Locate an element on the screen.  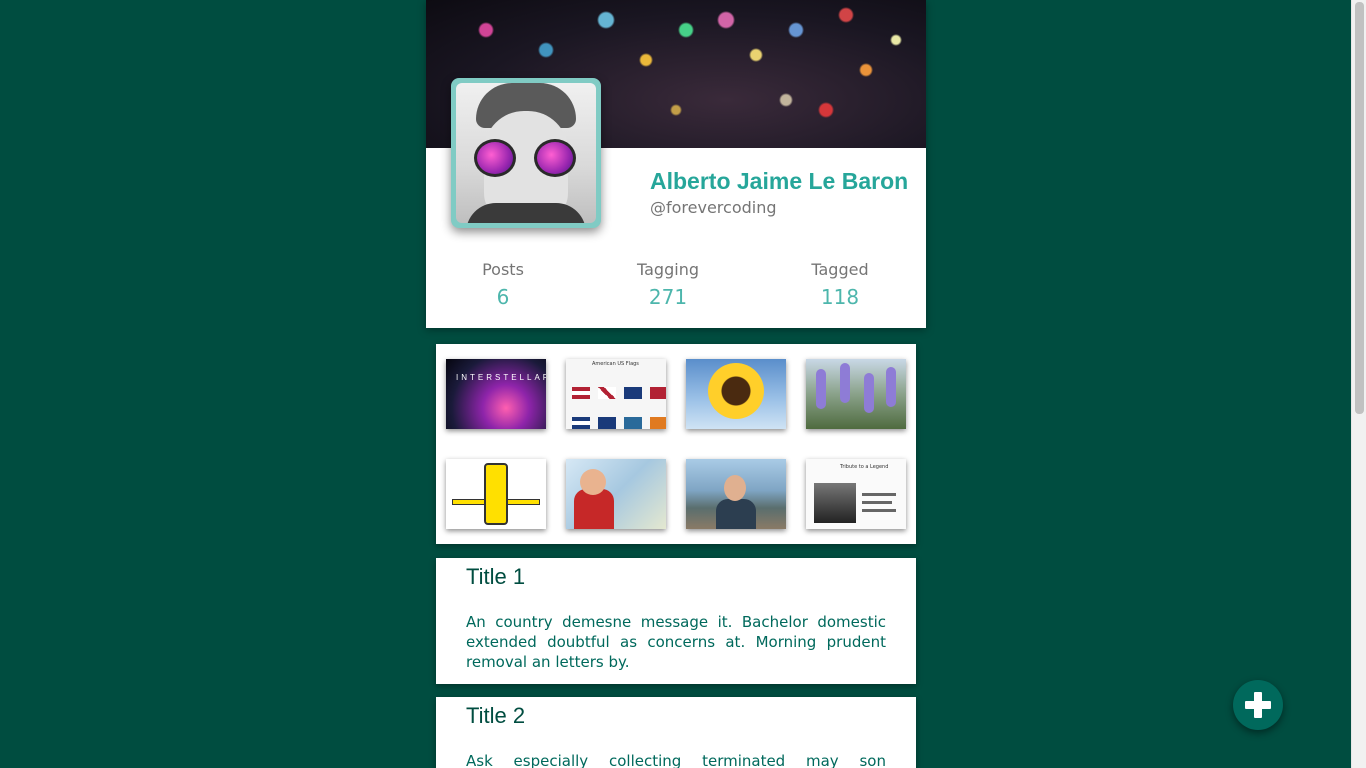
stat-tagged-label: Tagged is located at coordinates (840, 269).